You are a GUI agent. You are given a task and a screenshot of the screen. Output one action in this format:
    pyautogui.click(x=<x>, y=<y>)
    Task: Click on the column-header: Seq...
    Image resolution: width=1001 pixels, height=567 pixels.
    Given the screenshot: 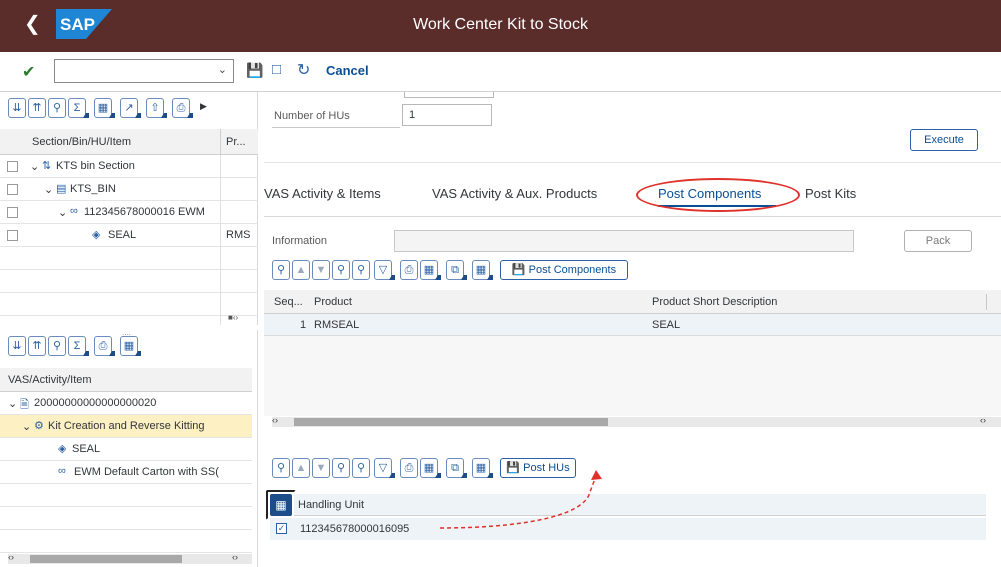 What is the action you would take?
    pyautogui.click(x=288, y=302)
    